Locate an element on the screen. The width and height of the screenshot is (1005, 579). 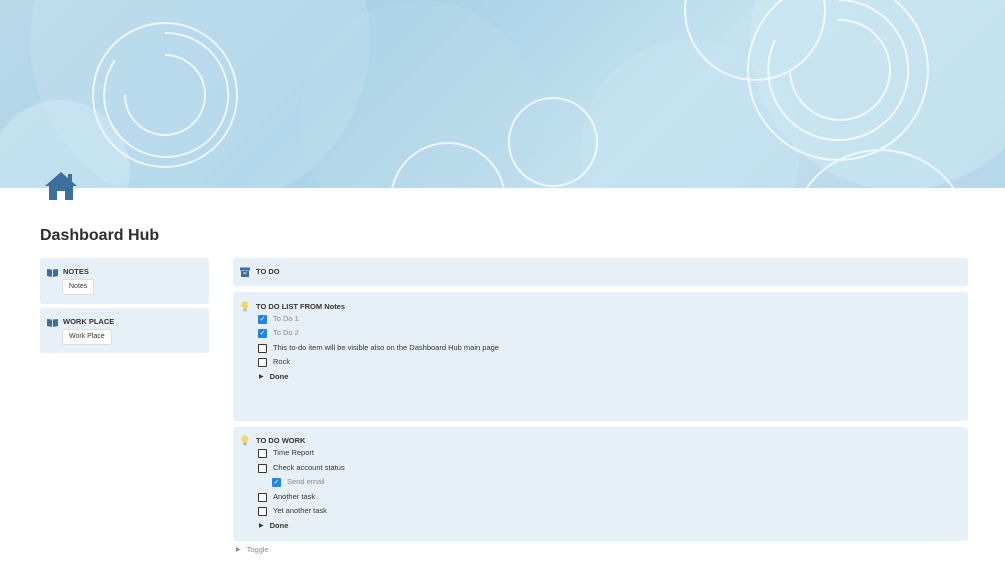
todo-header-title: TO DO is located at coordinates (268, 271).